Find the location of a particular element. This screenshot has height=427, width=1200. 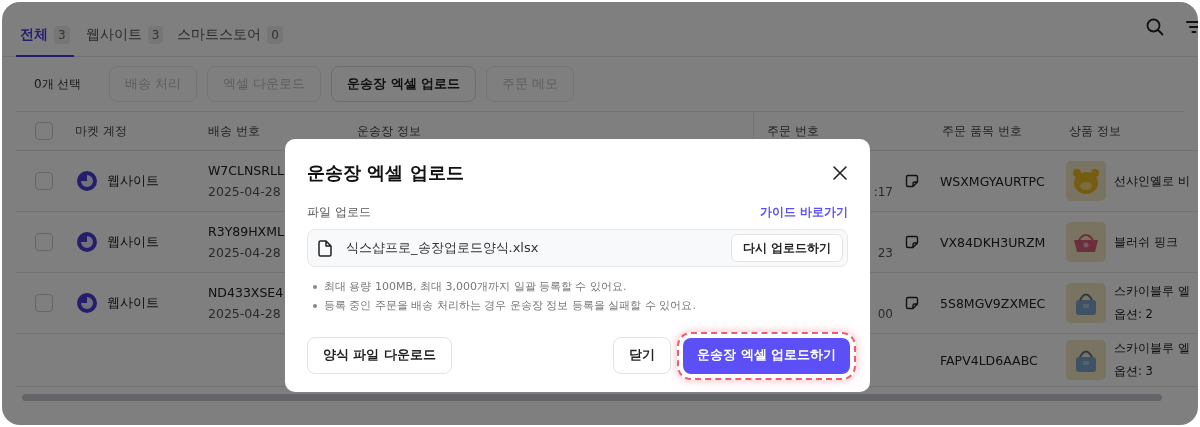

shipping-number: R3Y89HXML is located at coordinates (246, 231).